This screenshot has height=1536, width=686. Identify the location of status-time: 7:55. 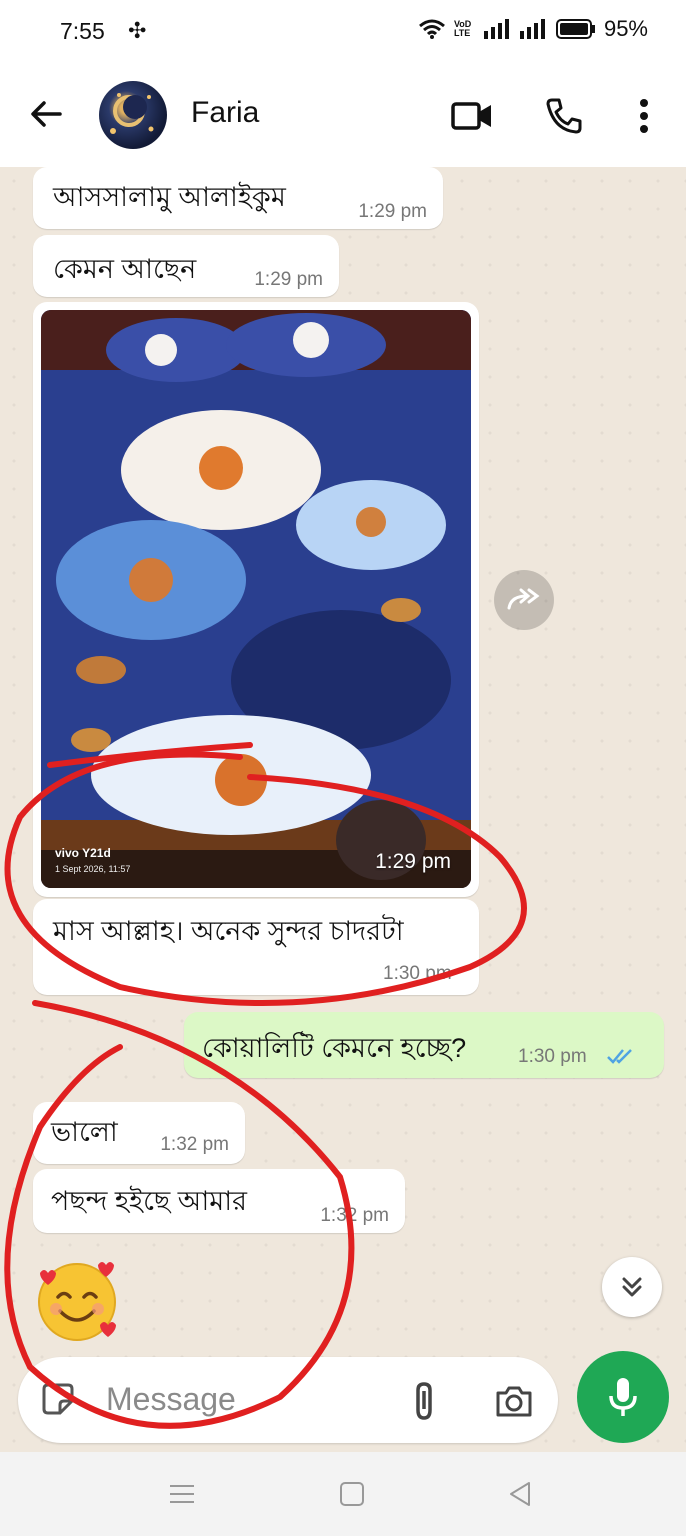
(82, 31).